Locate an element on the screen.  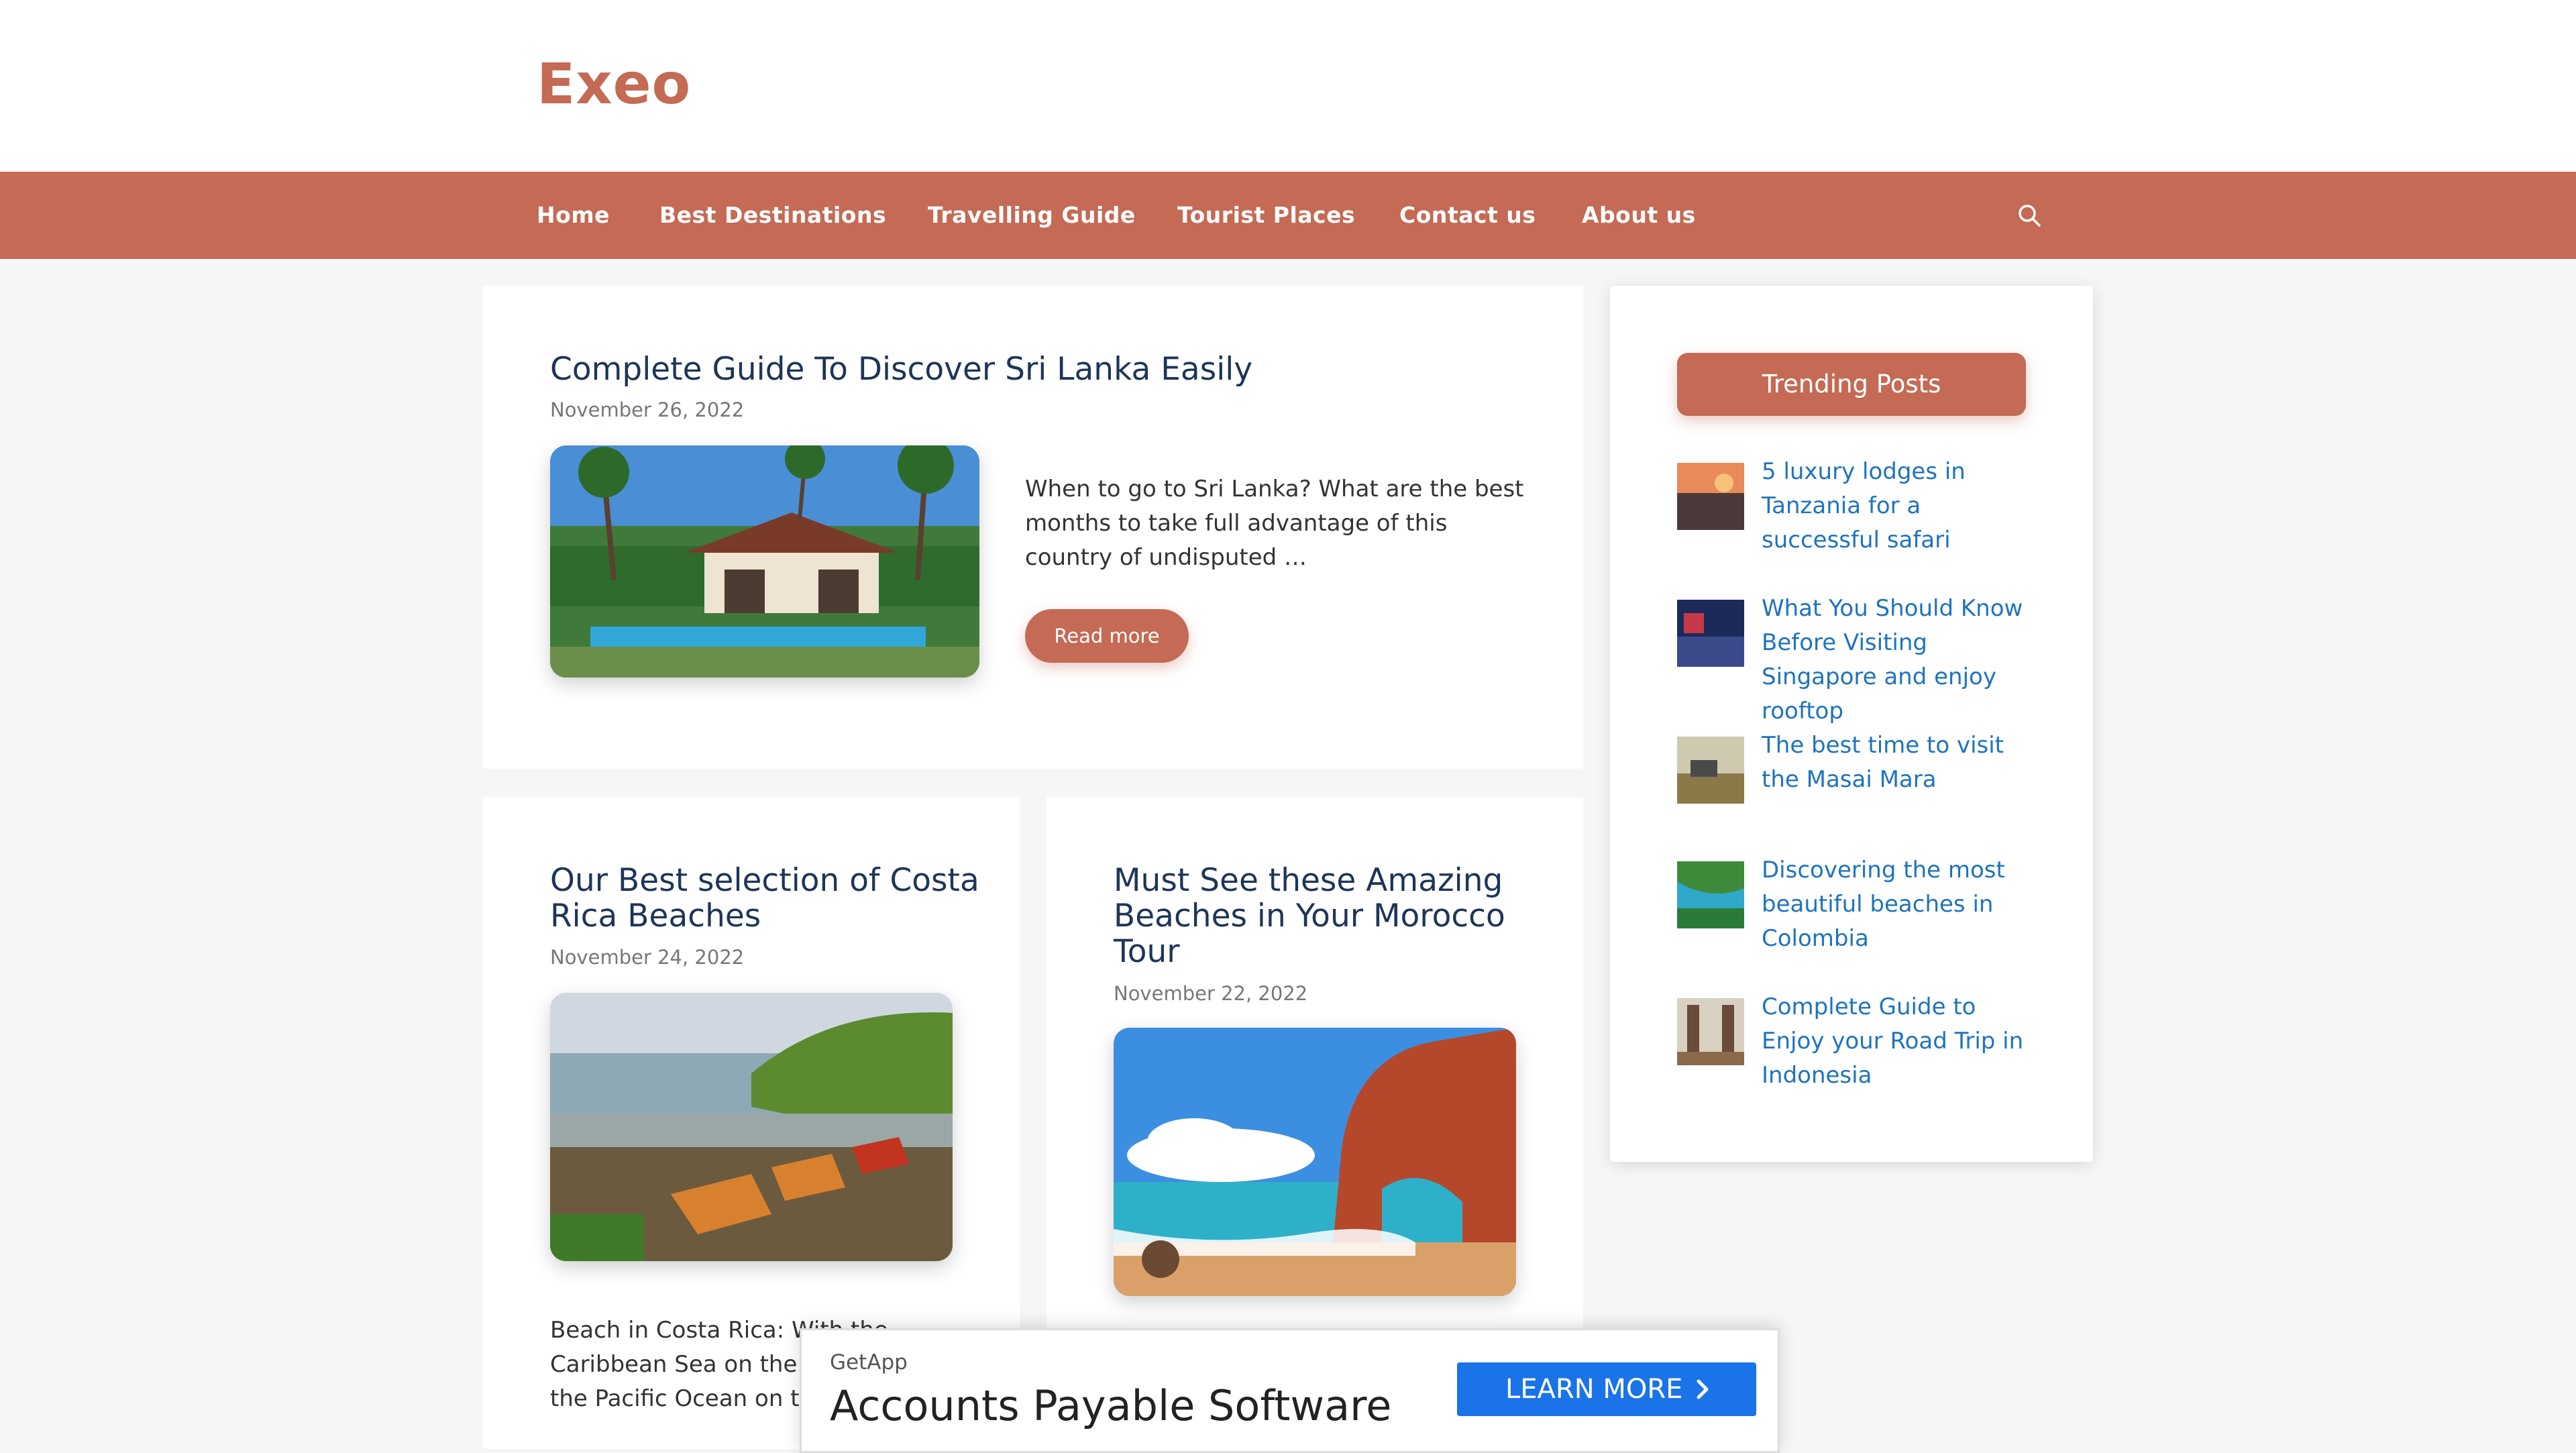
learn-more-label: LEARN MORE is located at coordinates (1594, 1389).